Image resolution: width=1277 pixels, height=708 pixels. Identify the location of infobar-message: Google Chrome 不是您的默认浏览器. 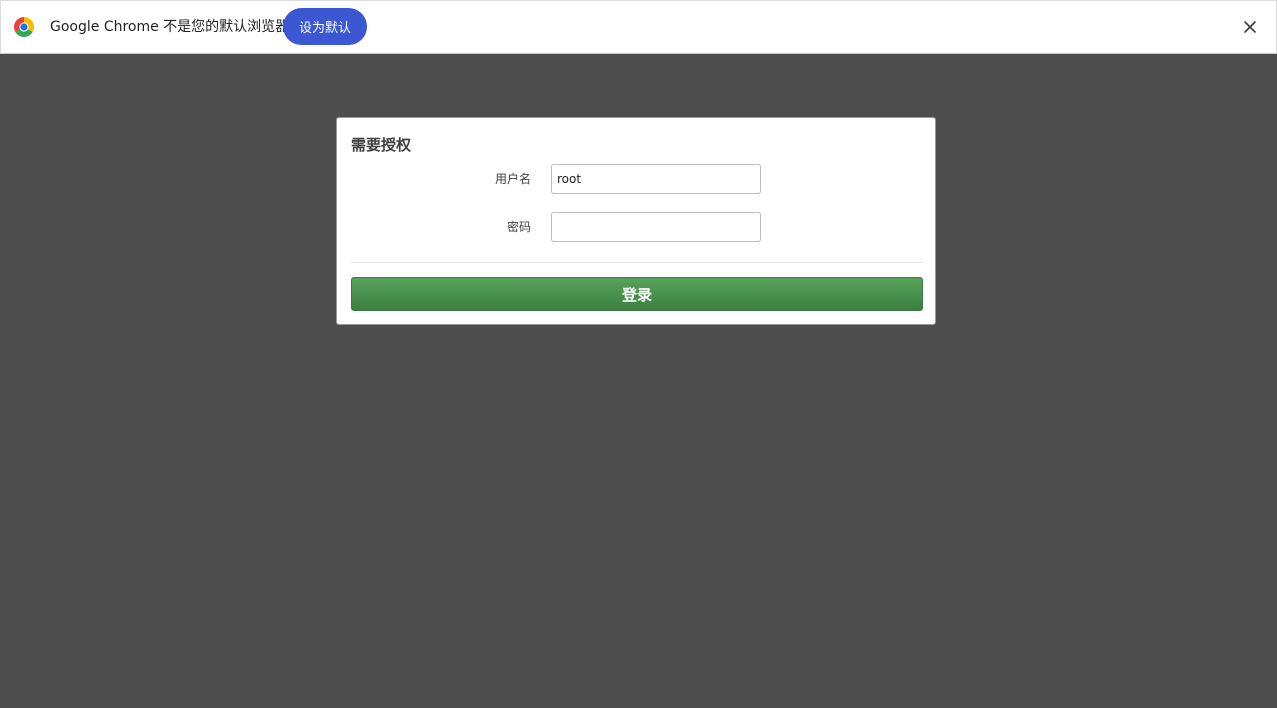
(170, 27).